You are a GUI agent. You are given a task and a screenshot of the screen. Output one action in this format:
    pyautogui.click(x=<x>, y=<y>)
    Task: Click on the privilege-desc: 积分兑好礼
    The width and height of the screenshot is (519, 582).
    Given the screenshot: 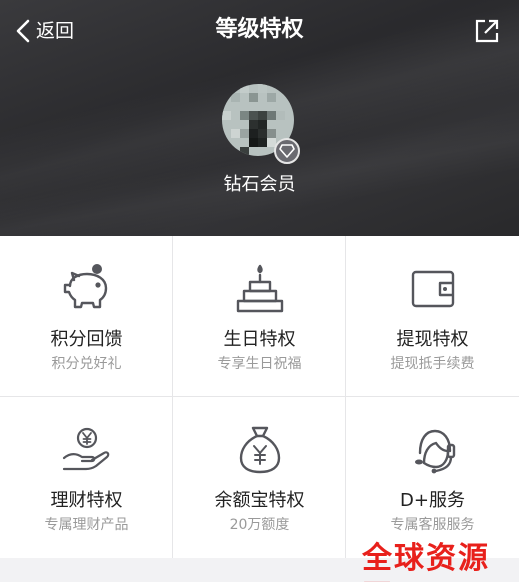 What is the action you would take?
    pyautogui.click(x=86, y=364)
    